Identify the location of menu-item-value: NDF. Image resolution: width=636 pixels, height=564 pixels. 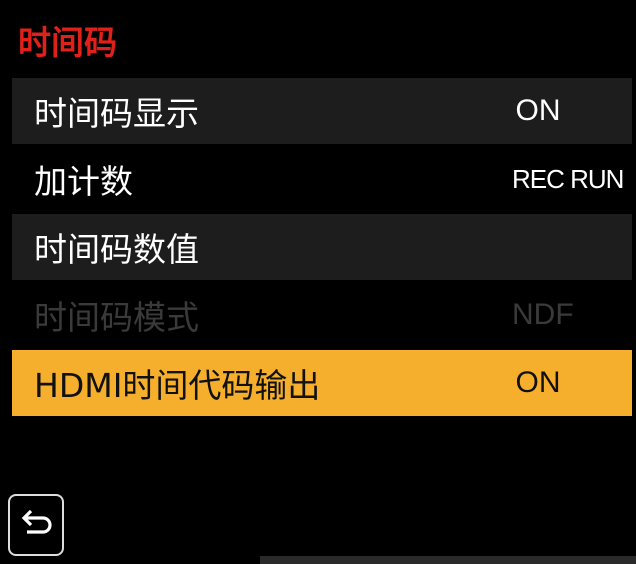
(543, 314).